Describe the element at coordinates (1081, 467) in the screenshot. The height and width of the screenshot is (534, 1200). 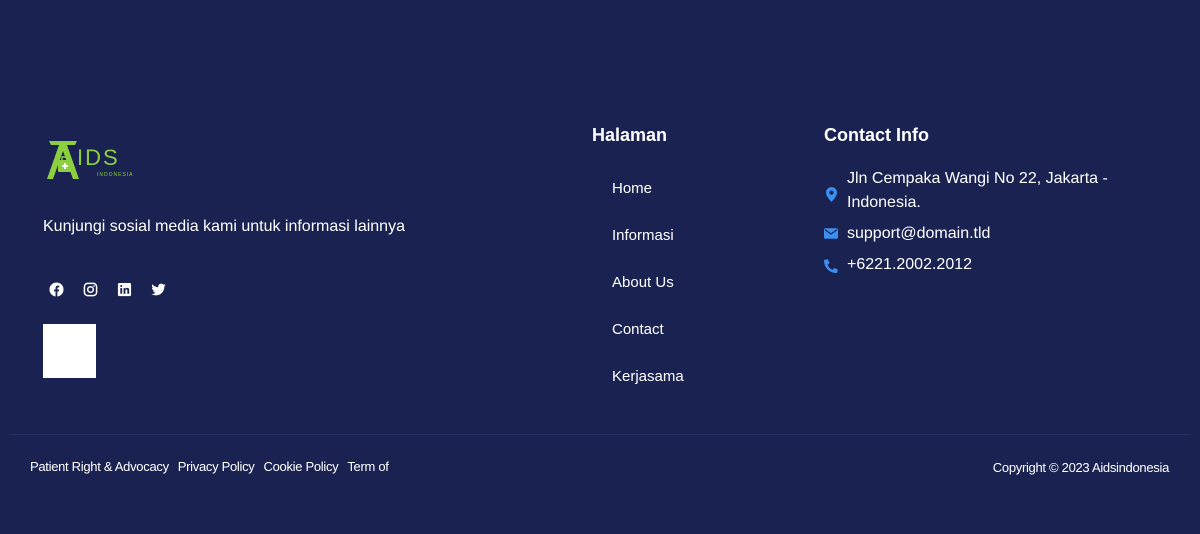
I see `copyright-text: Copyright © 2023 Aidsindonesia` at that location.